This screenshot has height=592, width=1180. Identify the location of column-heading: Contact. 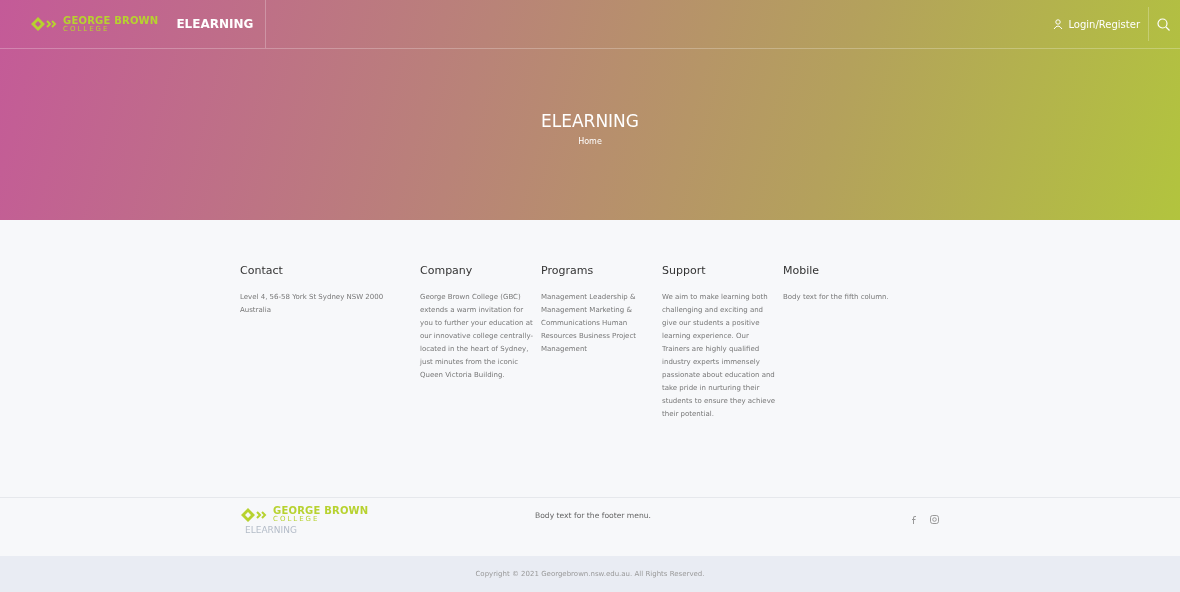
(262, 270).